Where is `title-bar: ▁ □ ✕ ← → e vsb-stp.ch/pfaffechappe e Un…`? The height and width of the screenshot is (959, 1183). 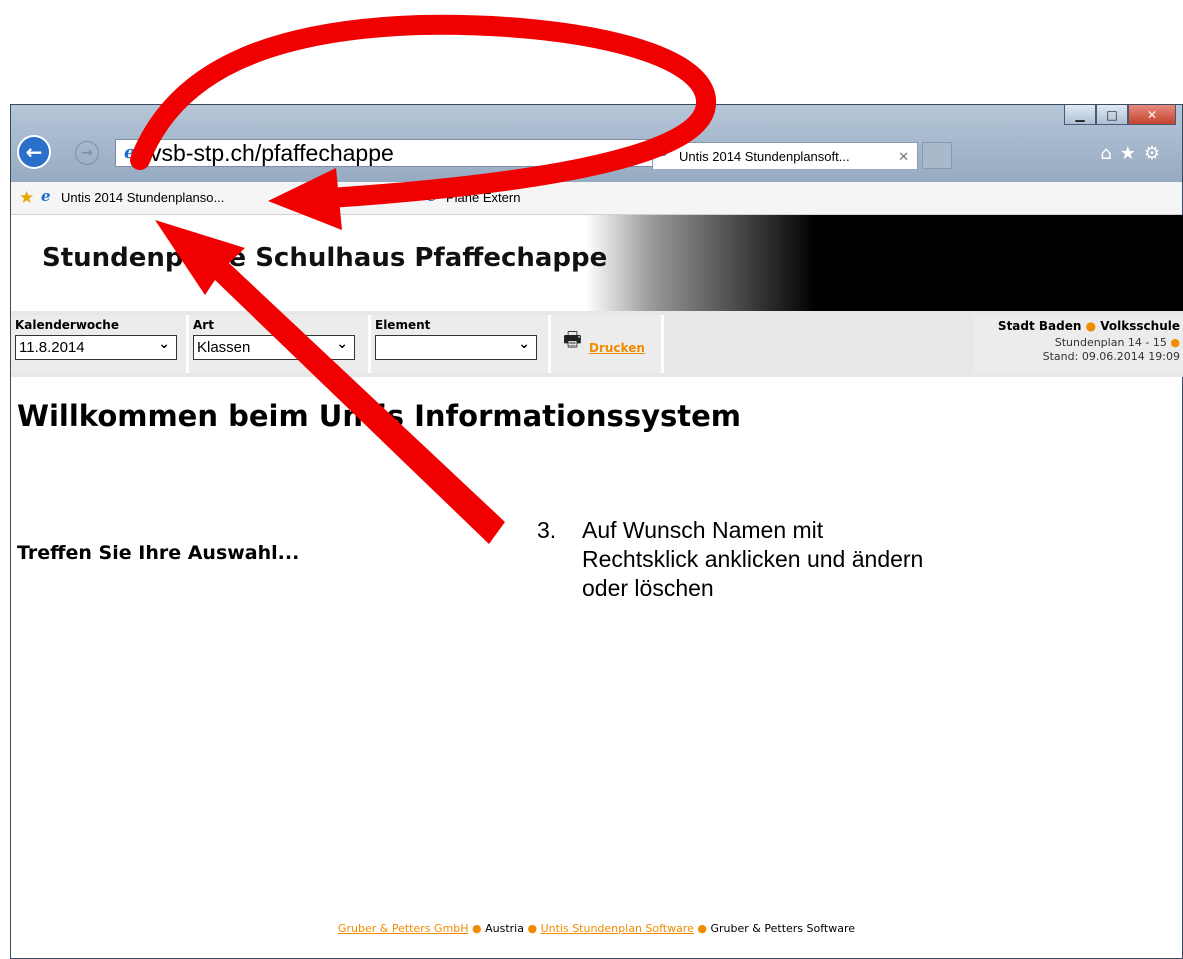 title-bar: ▁ □ ✕ ← → e vsb-stp.ch/pfaffechappe e Un… is located at coordinates (596, 143).